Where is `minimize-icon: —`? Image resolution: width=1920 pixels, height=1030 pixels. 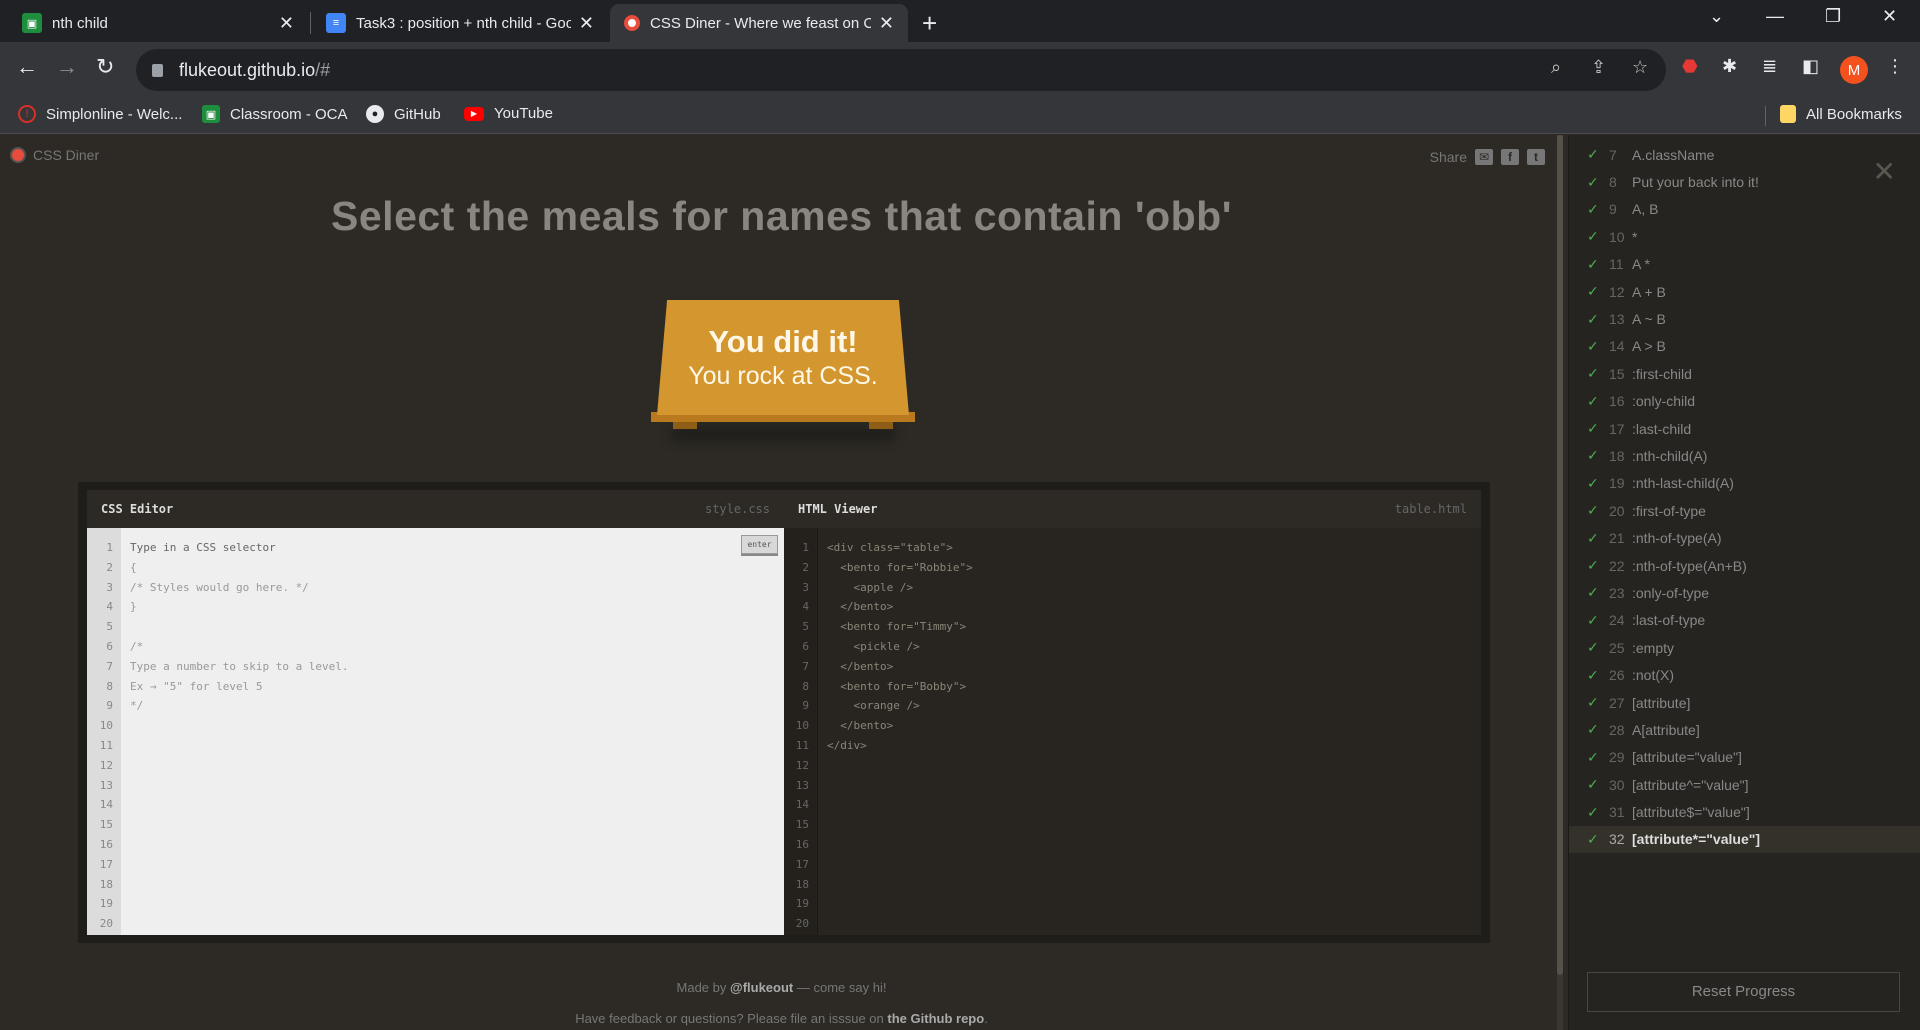 minimize-icon: — is located at coordinates (1775, 16).